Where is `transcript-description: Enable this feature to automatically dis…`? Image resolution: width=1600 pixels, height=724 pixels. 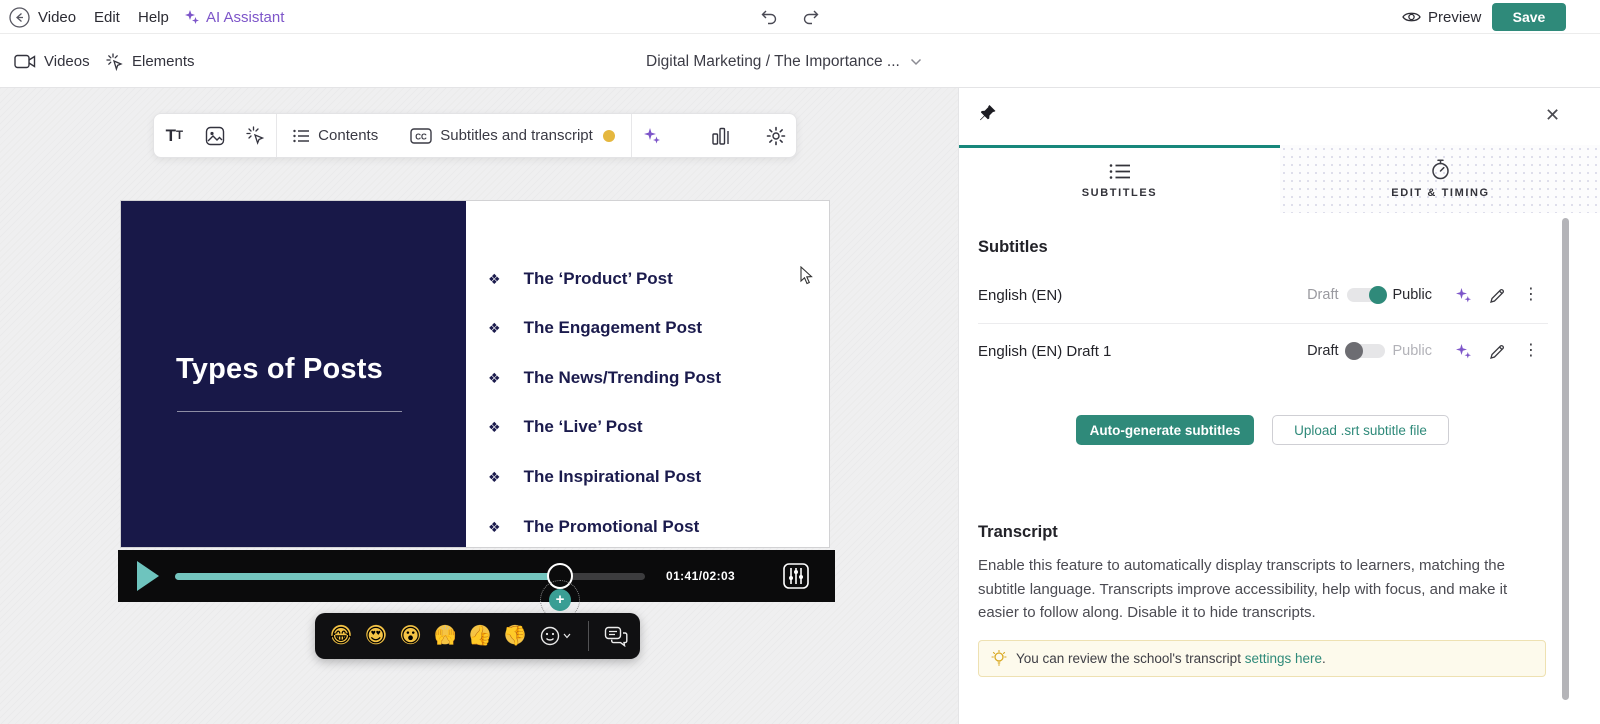 transcript-description: Enable this feature to automatically dis… is located at coordinates (1243, 589).